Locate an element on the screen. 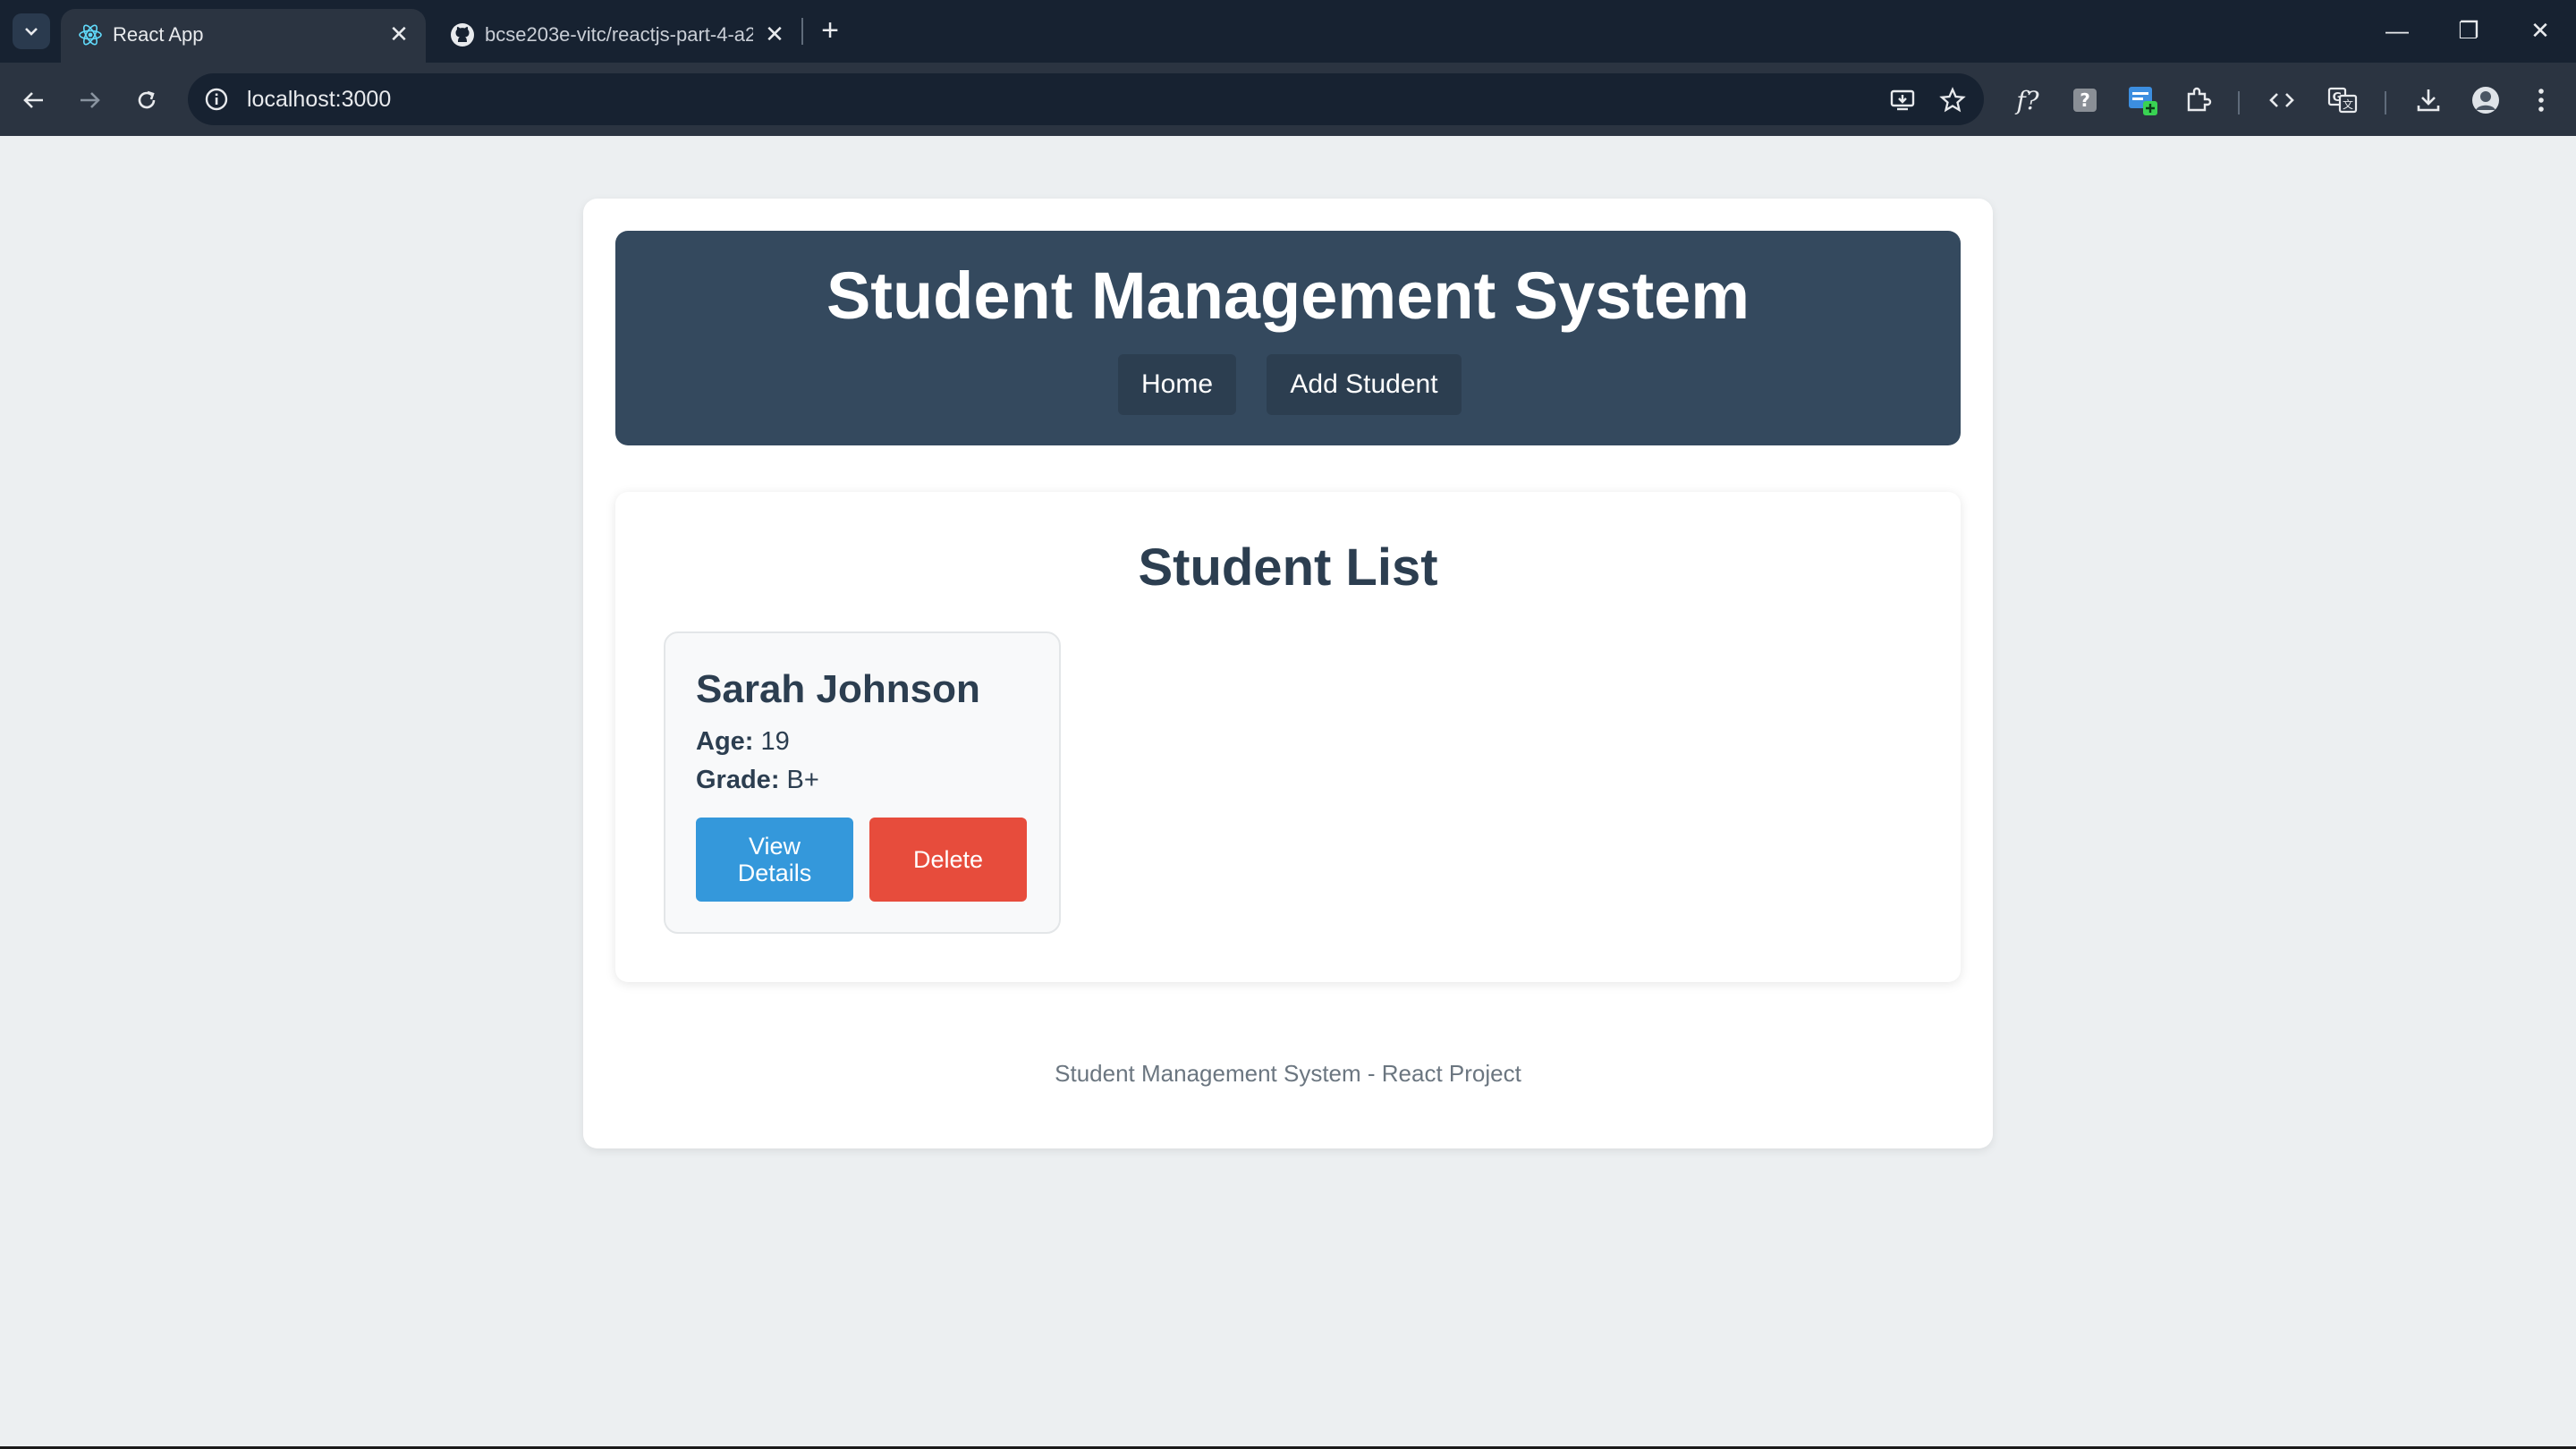  delete-button: Delete is located at coordinates (948, 860).